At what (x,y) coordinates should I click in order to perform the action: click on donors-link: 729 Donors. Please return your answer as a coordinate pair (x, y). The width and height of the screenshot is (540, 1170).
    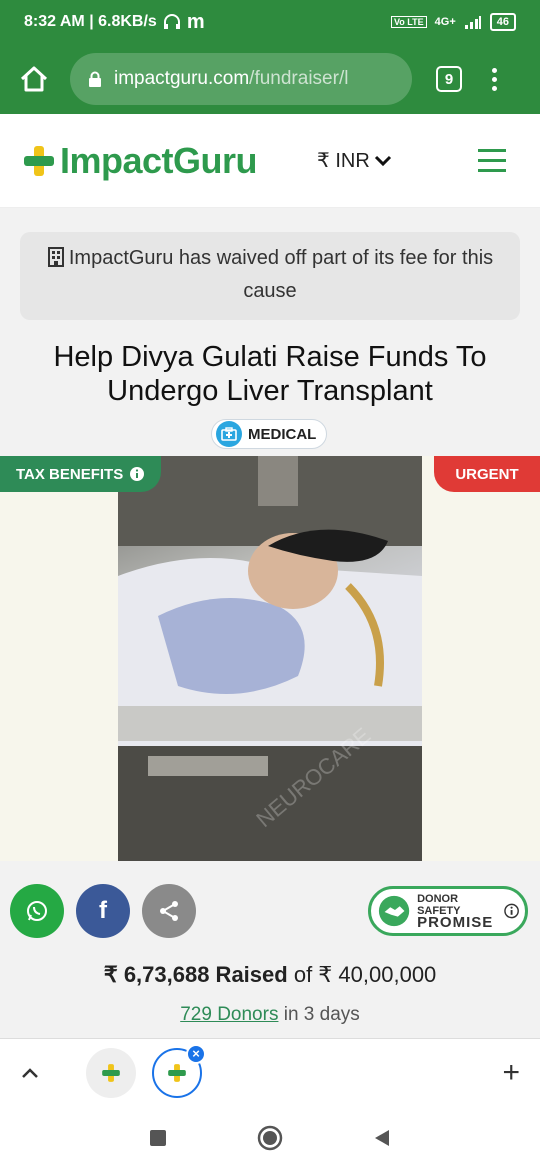
    Looking at the image, I should click on (229, 1014).